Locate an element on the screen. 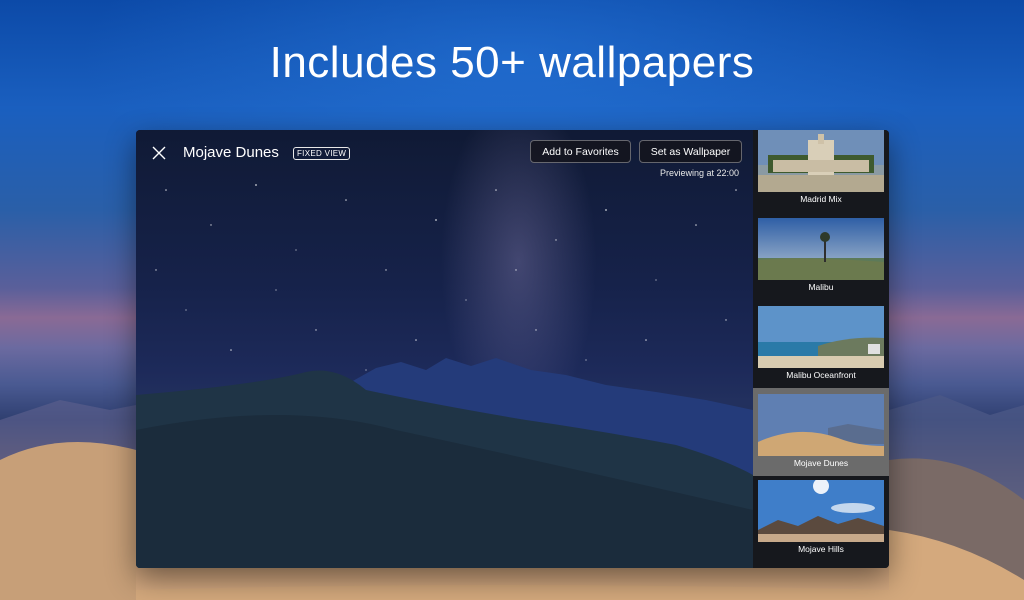 This screenshot has width=1024, height=600. wallpaper-item-mojave-hills: Mojave Hills is located at coordinates (821, 524).